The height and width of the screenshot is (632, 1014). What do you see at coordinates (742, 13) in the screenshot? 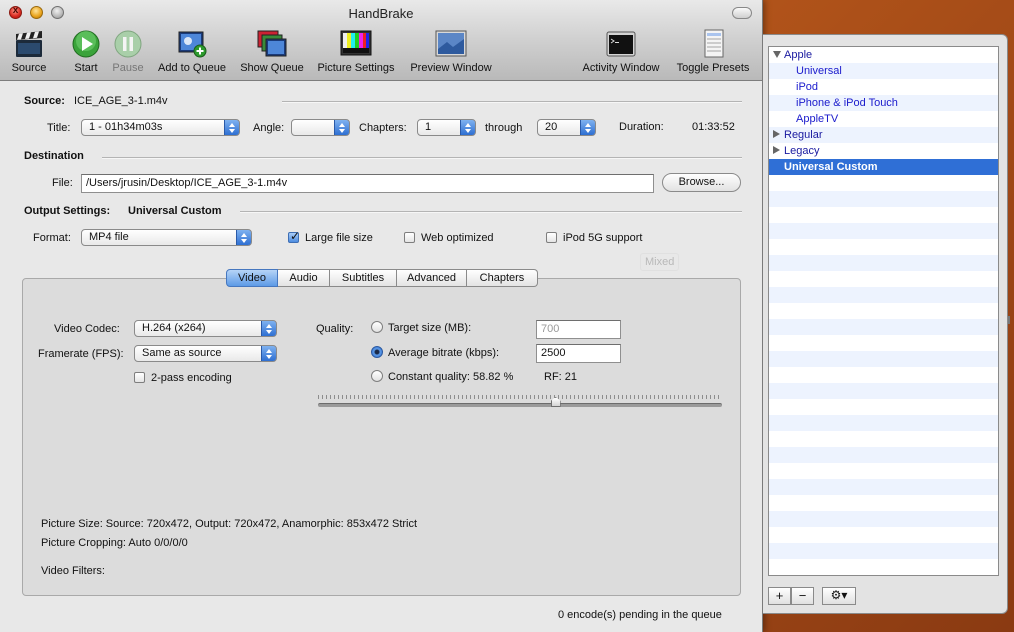
I see `toolbar-toggle-button` at bounding box center [742, 13].